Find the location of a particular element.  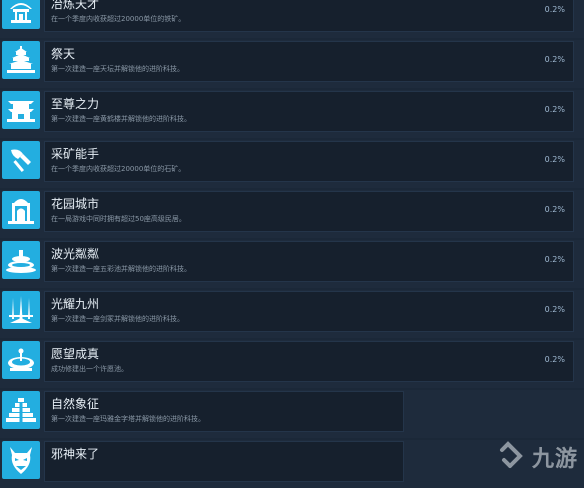

achievement-bar: 自然象征 第一次建造一座玛雅金字塔并解锁他的进阶科技。 is located at coordinates (224, 411).